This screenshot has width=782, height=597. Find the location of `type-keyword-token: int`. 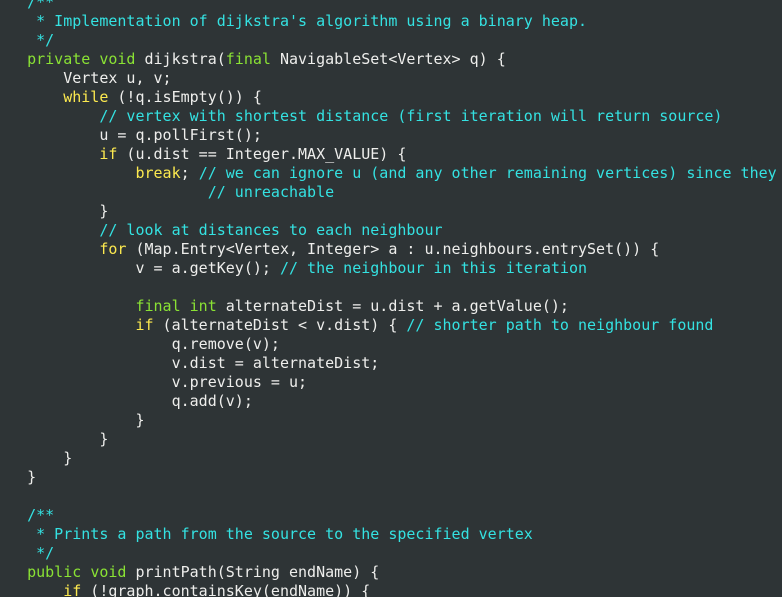

type-keyword-token: int is located at coordinates (203, 306).